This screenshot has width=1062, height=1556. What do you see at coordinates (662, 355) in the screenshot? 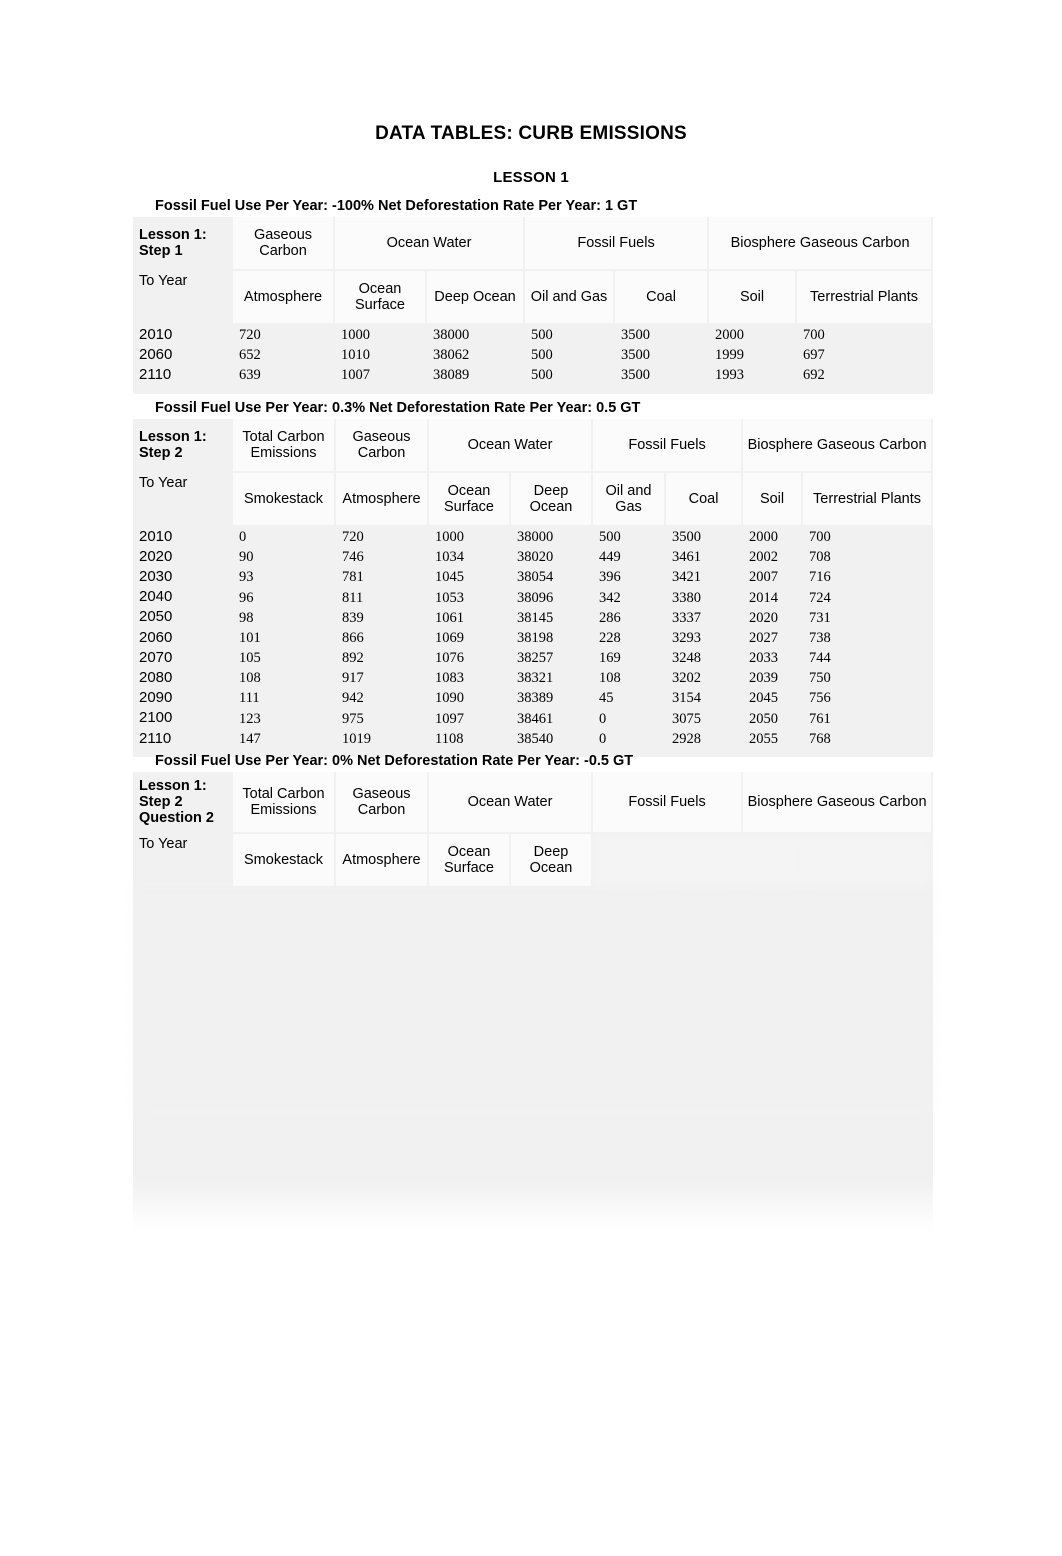
I see `cell-value: 3500` at bounding box center [662, 355].